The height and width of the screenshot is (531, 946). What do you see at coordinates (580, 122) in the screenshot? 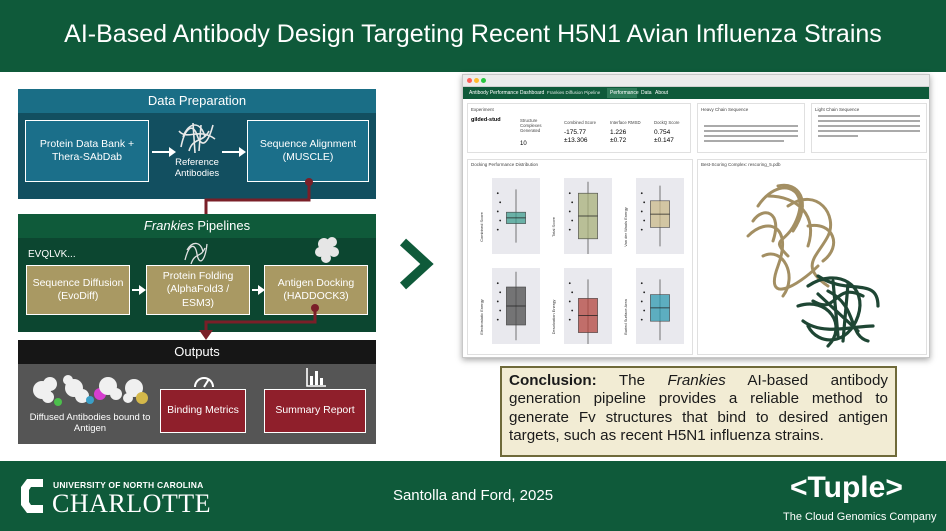
I see `metric-label: Combined Score` at bounding box center [580, 122].